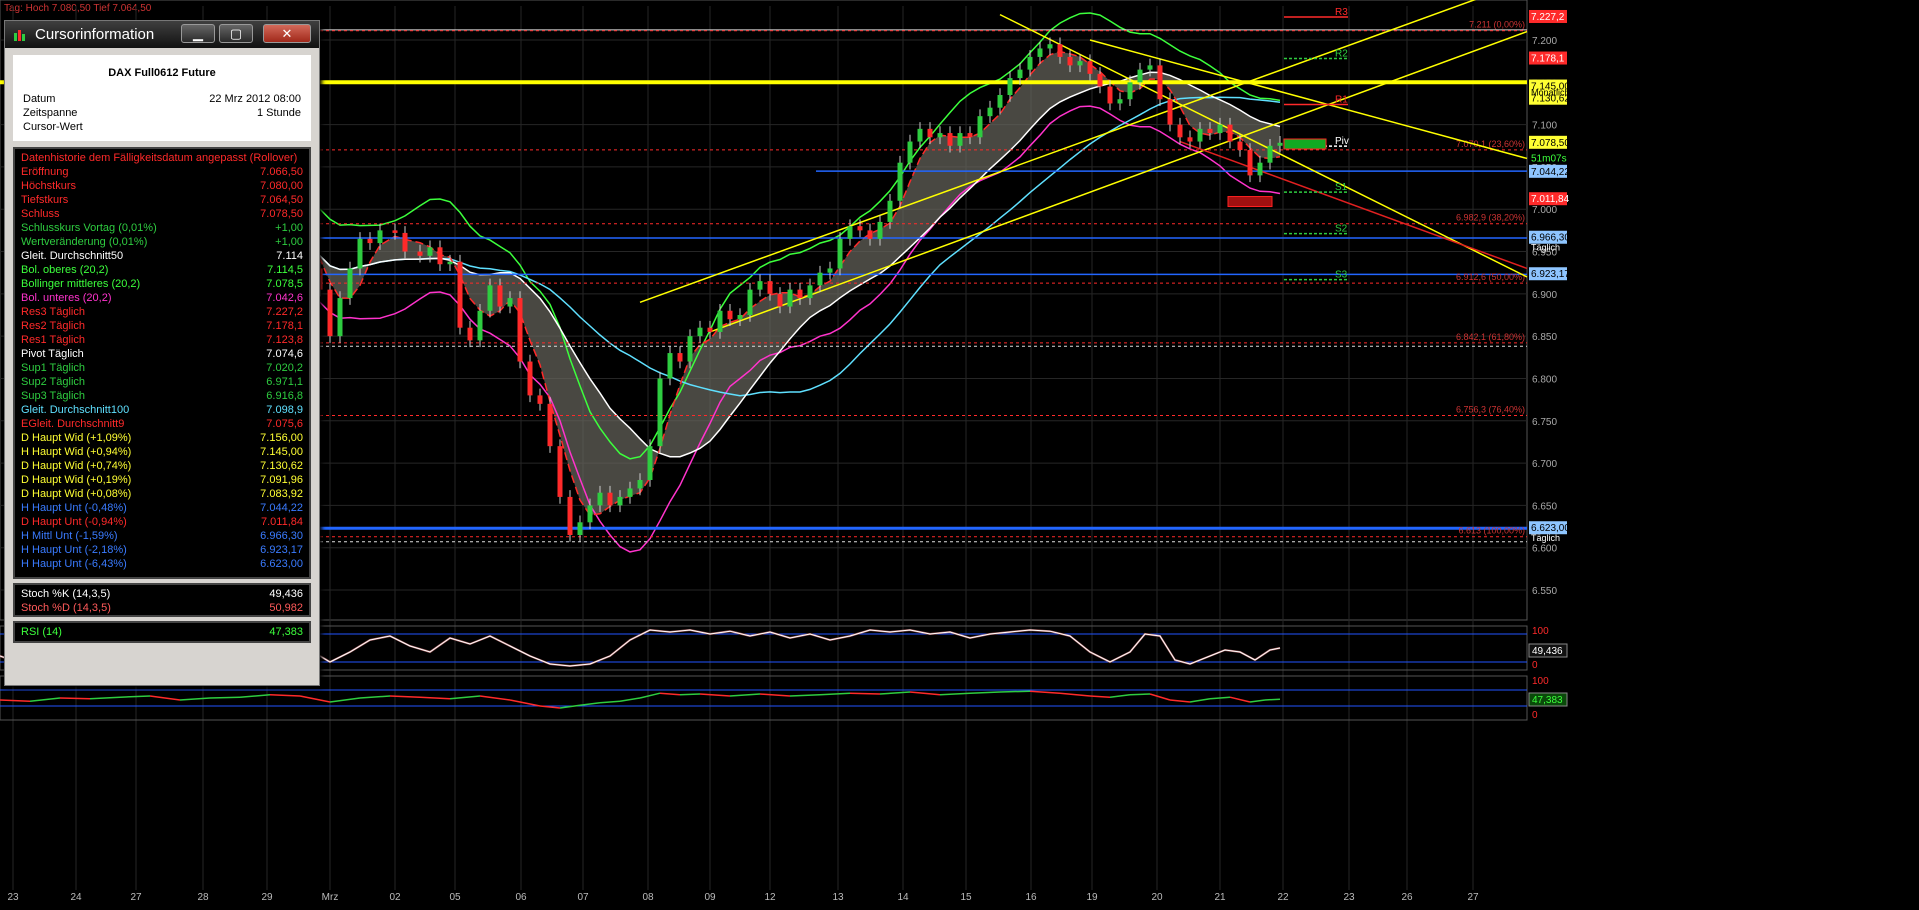 This screenshot has width=1919, height=910. What do you see at coordinates (278, 113) in the screenshot?
I see `info-value: 1 Stunde` at bounding box center [278, 113].